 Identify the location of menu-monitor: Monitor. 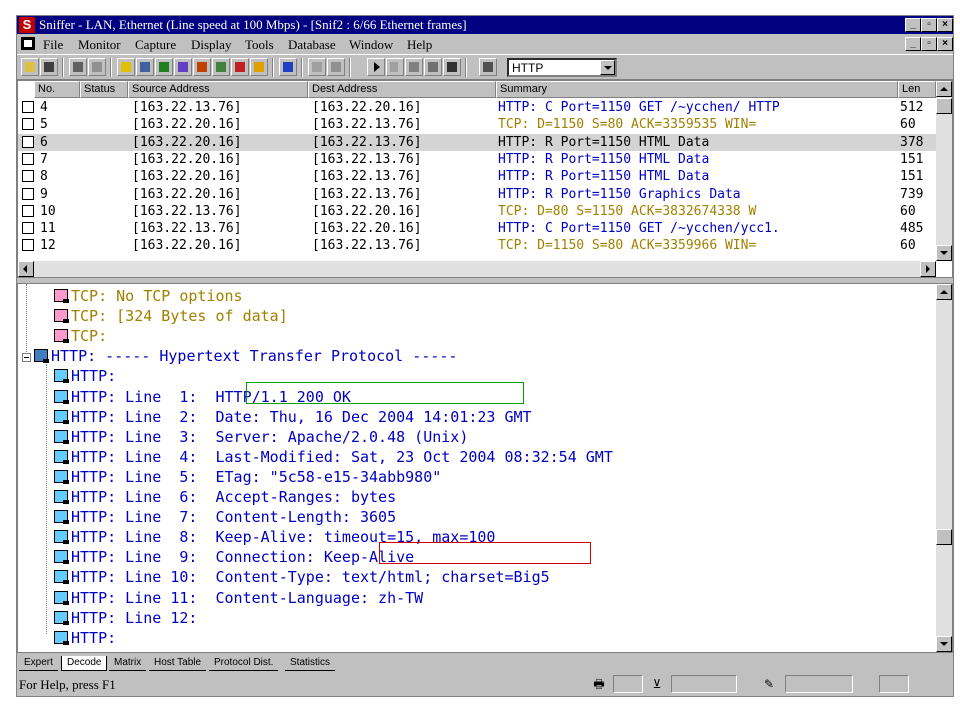
(99, 45).